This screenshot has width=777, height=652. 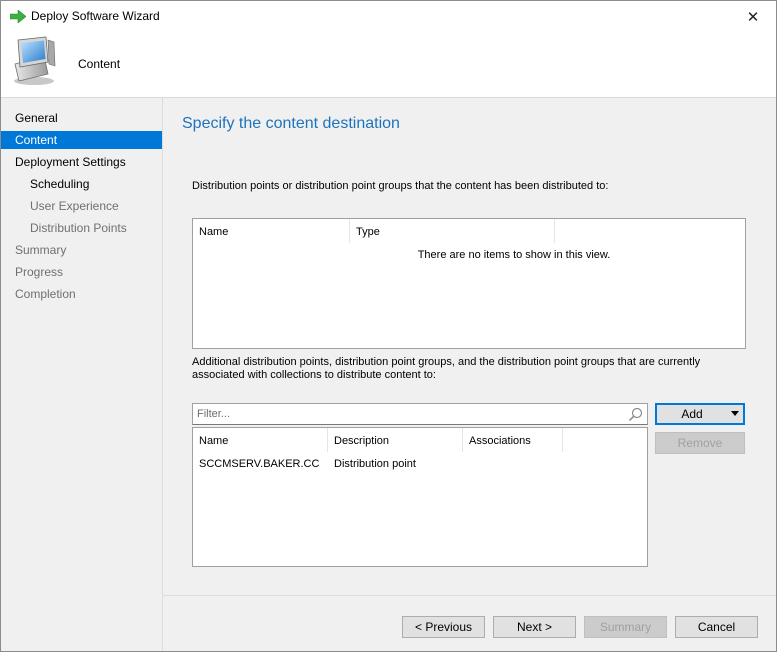 I want to click on list-header: Name Description Associations, so click(x=420, y=440).